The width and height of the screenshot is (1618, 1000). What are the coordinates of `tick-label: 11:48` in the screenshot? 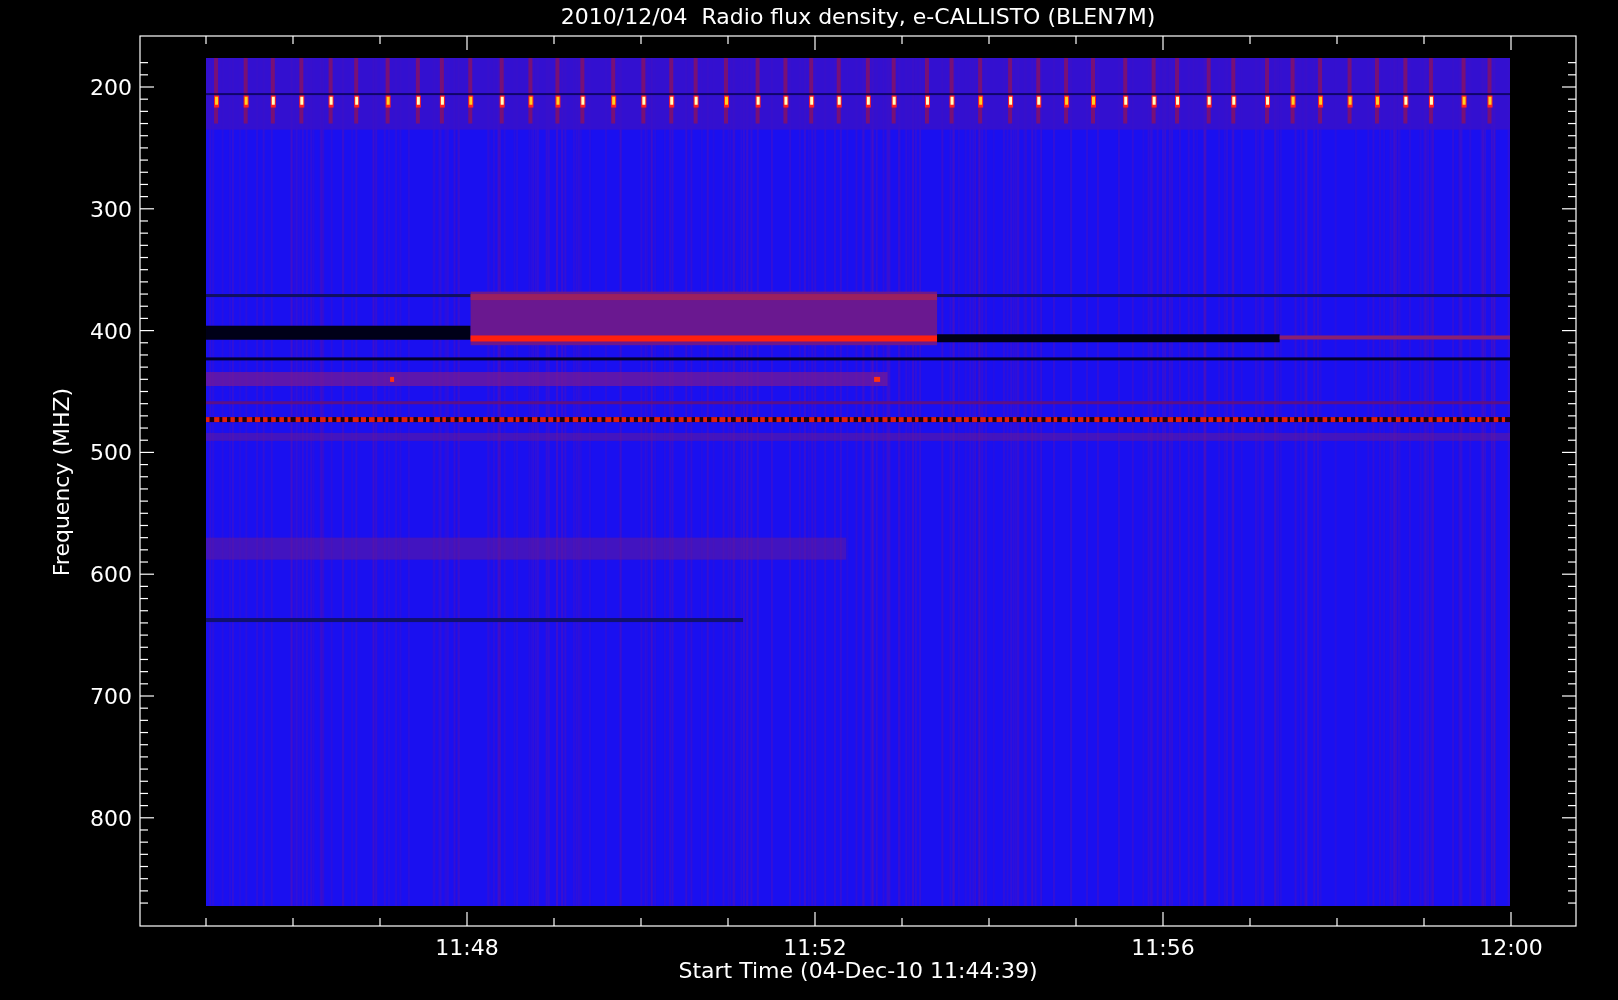 It's located at (467, 947).